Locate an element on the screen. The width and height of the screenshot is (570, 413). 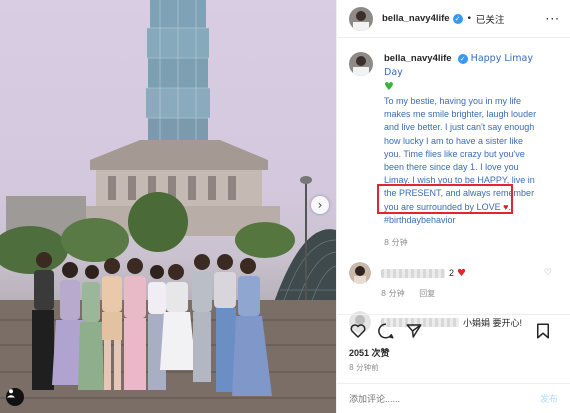
likes-count: 2051 次赞 is located at coordinates (369, 352).